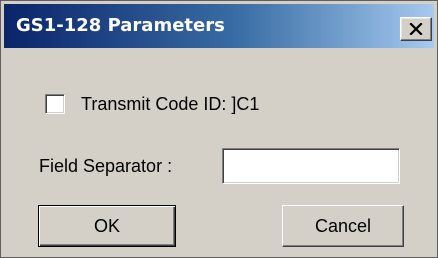  I want to click on close-button, so click(416, 29).